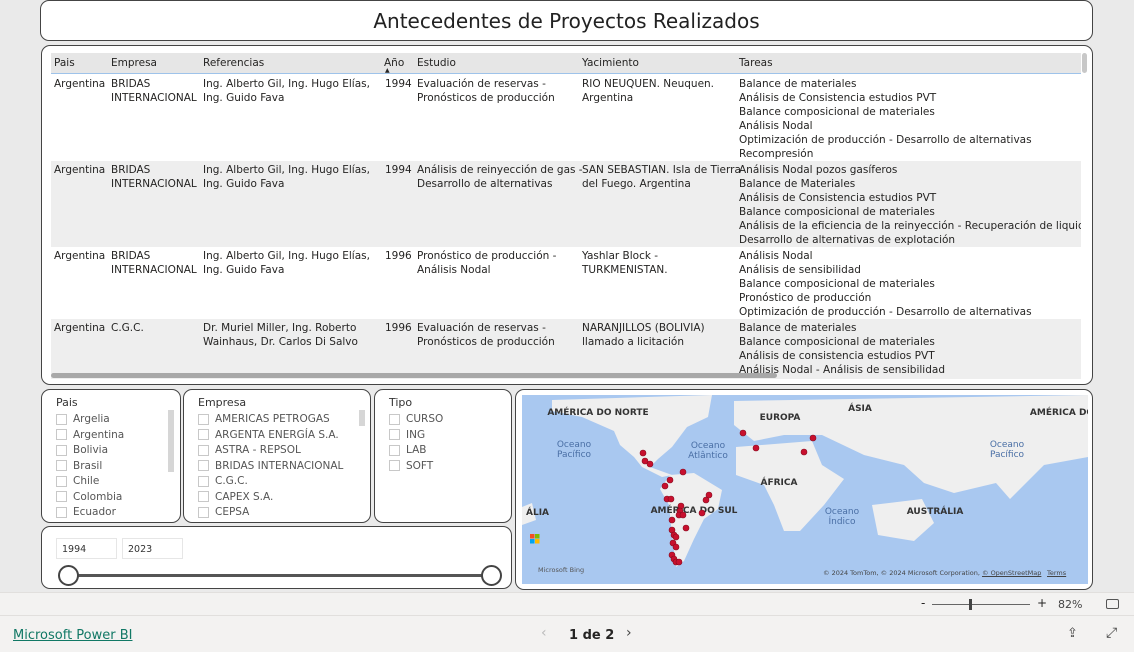 The height and width of the screenshot is (652, 1134). Describe the element at coordinates (608, 98) in the screenshot. I see `cell-yacimiento: Argentina` at that location.